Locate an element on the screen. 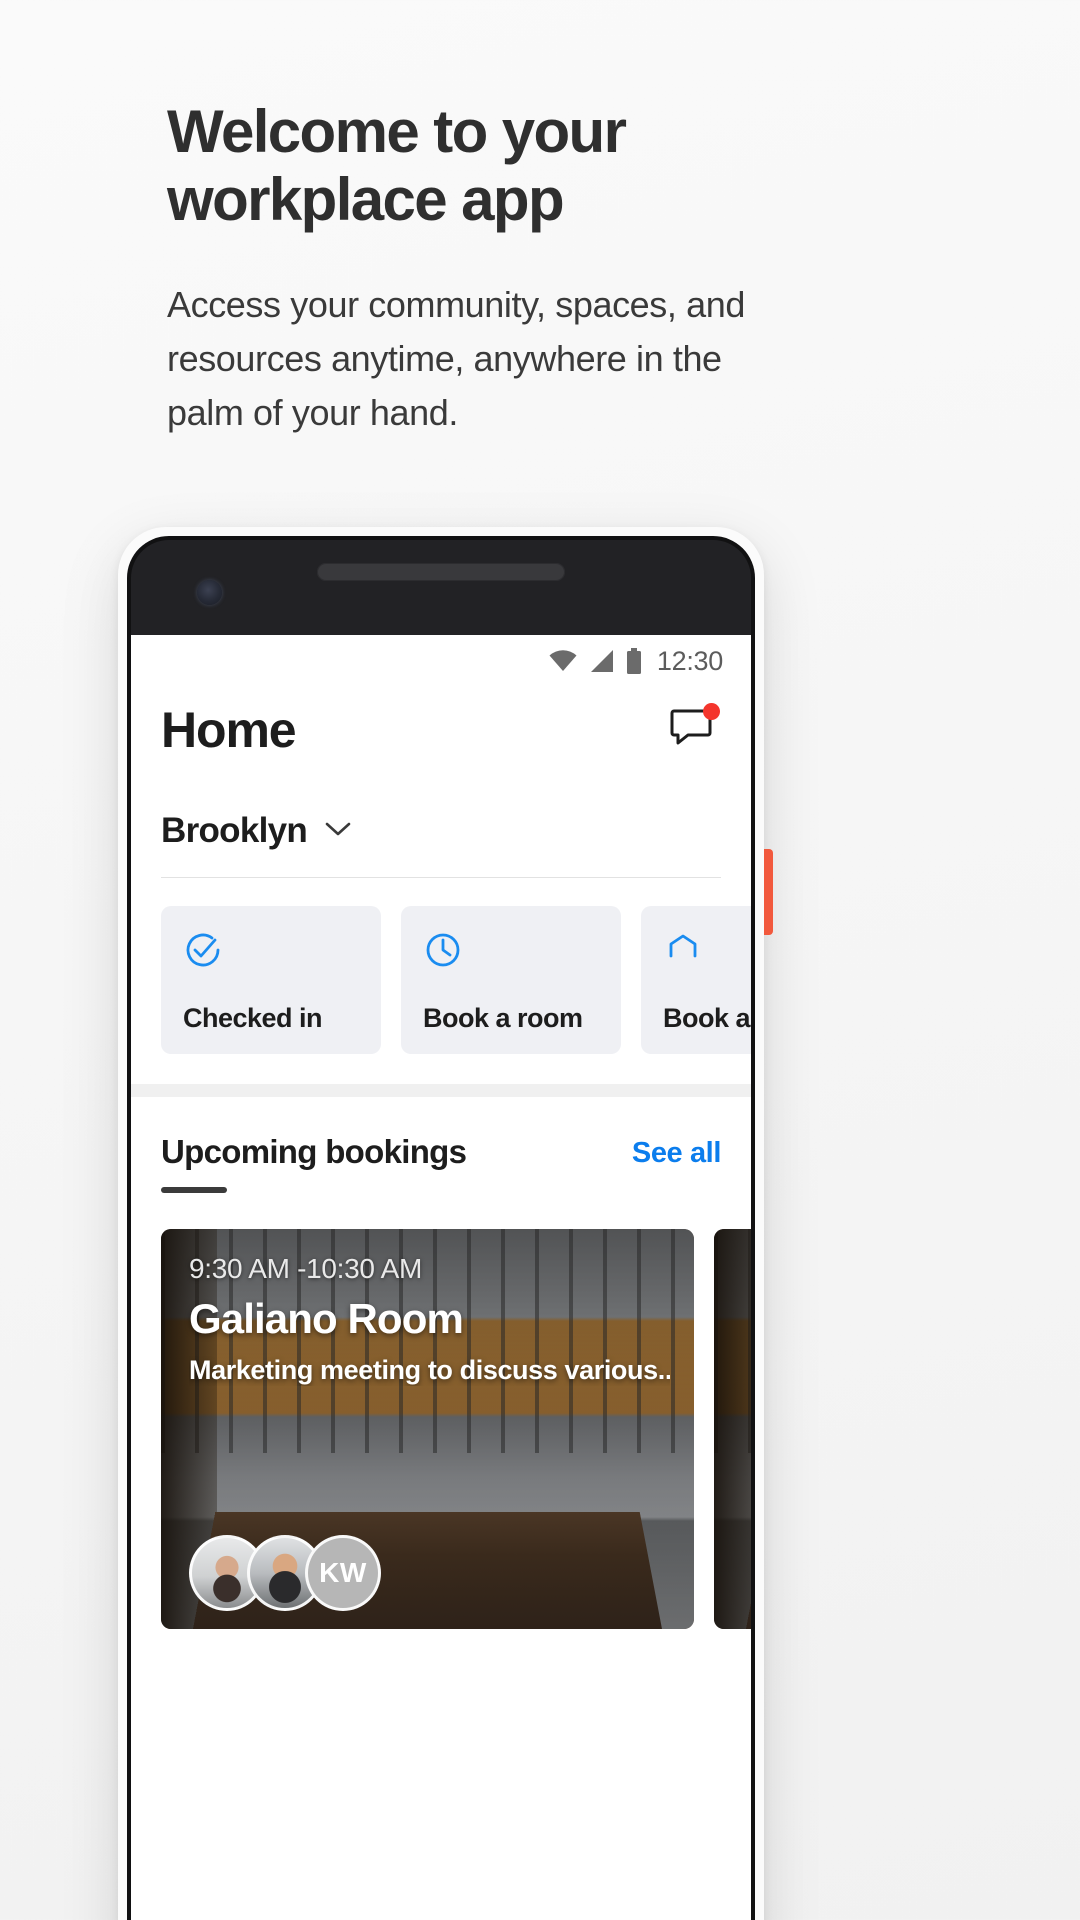 Image resolution: width=1080 pixels, height=1920 pixels. photo-shade is located at coordinates (732, 1429).